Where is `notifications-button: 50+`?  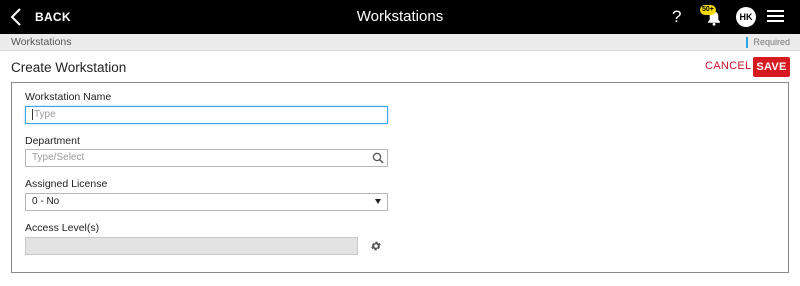 notifications-button: 50+ is located at coordinates (713, 17).